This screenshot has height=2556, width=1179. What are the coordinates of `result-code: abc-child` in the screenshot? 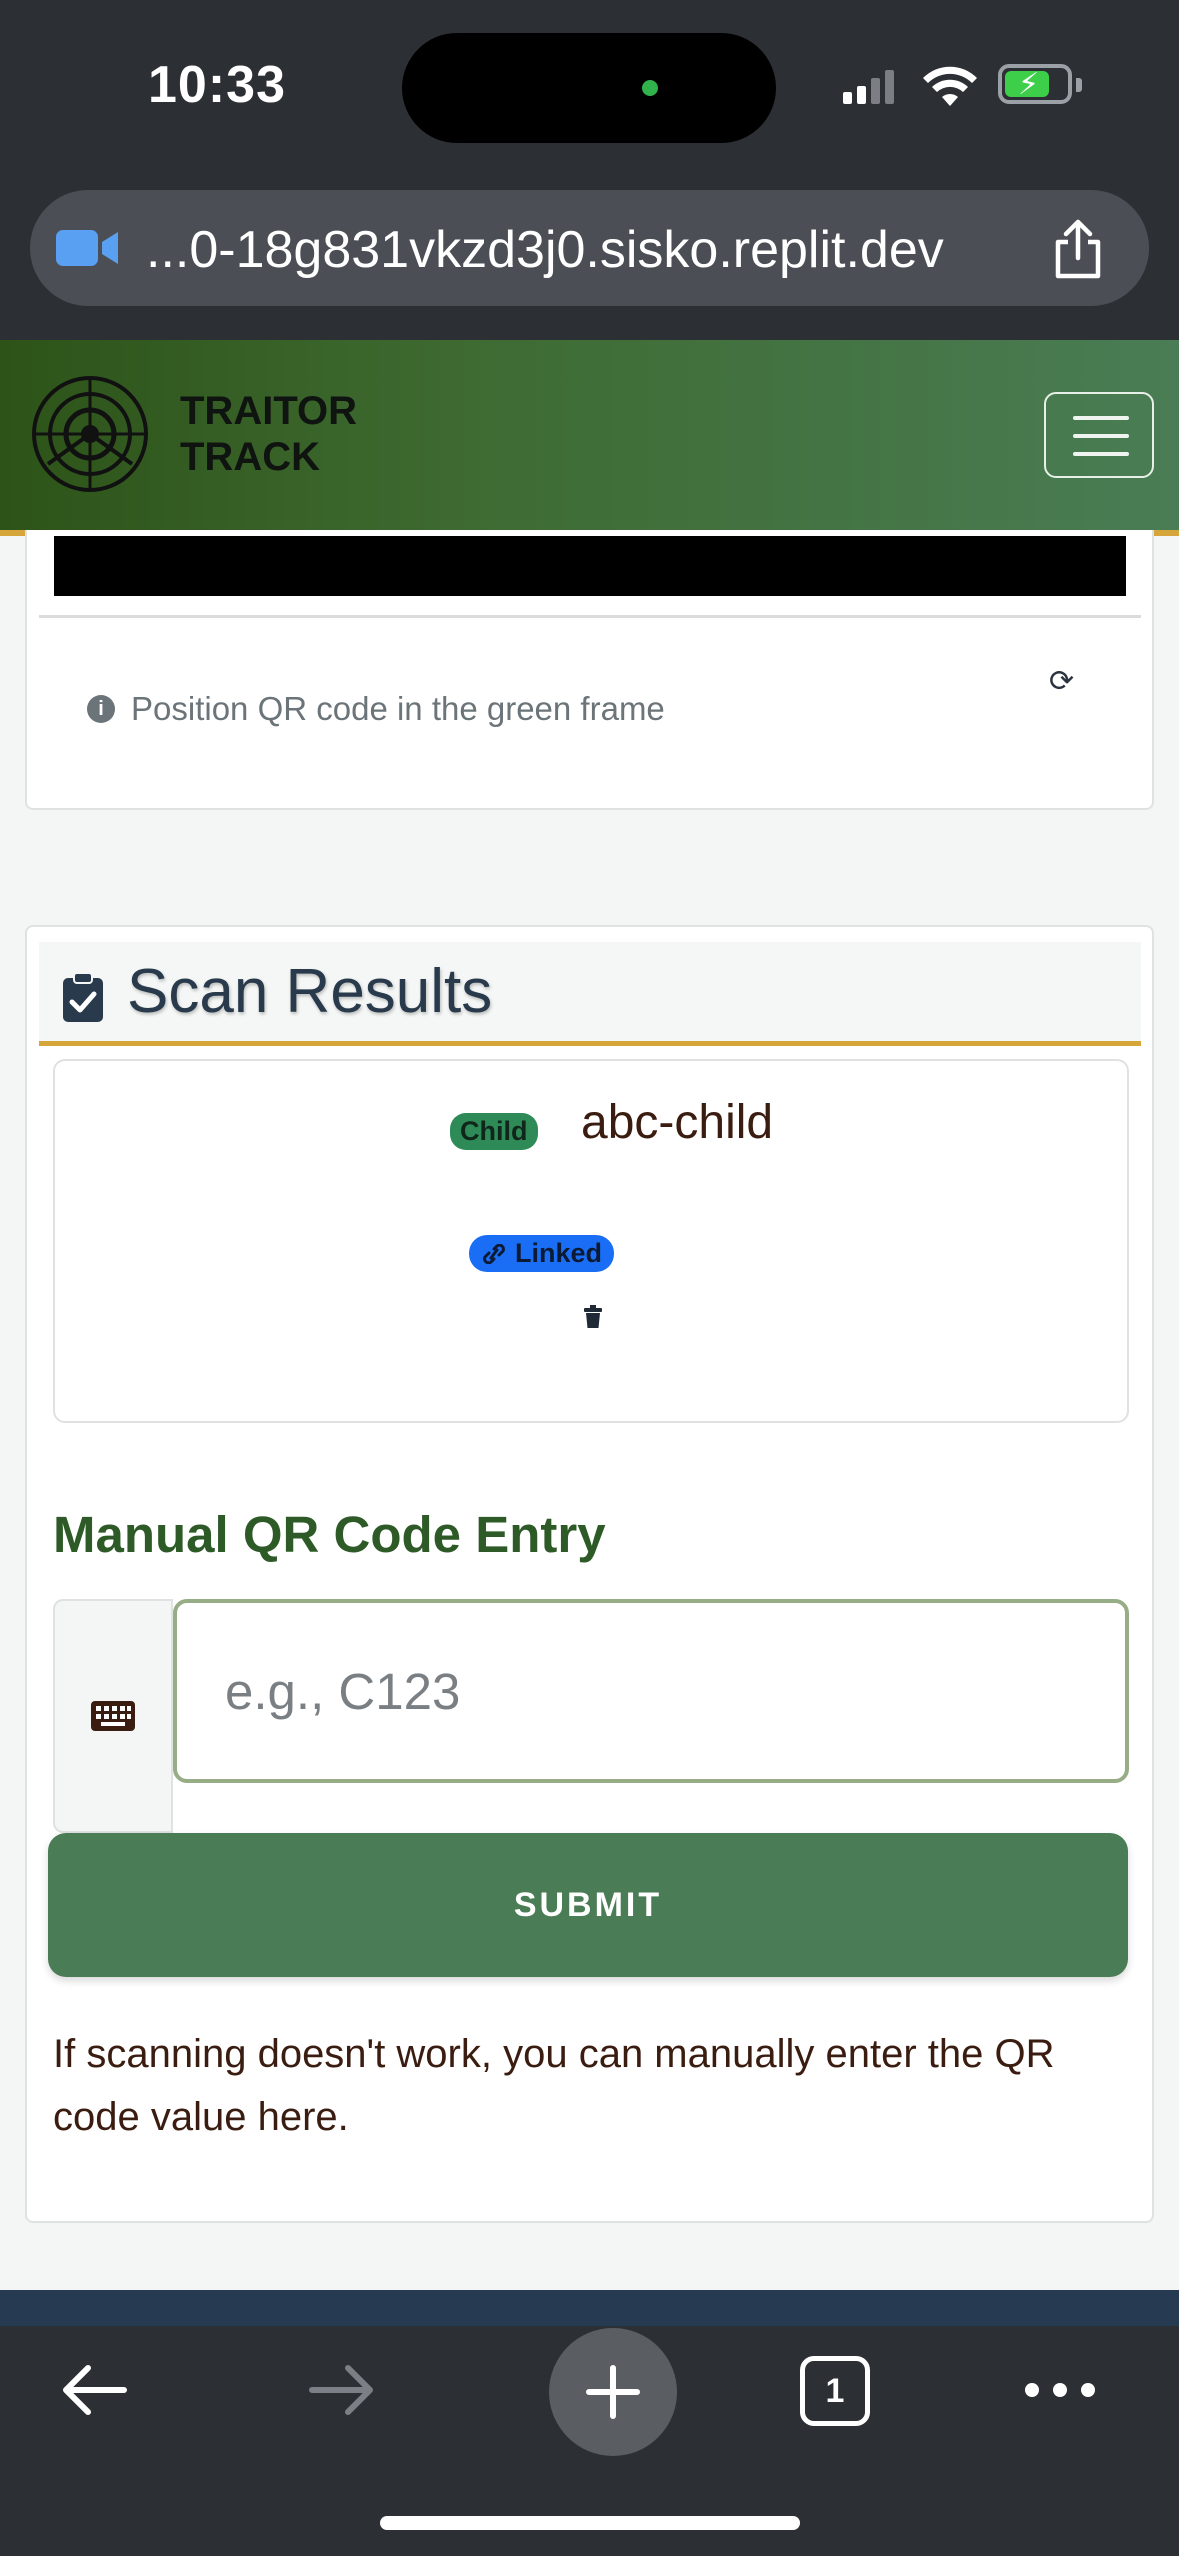 It's located at (677, 1122).